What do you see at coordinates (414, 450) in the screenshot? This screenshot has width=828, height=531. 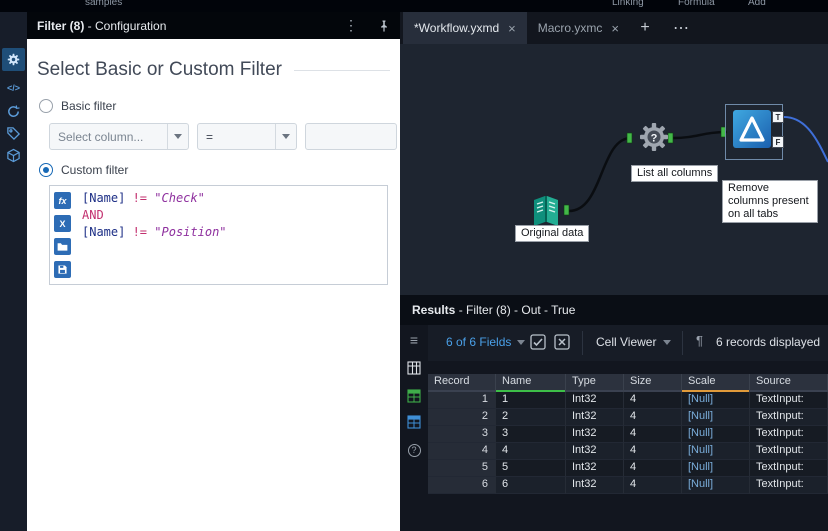 I see `help-icon: ?` at bounding box center [414, 450].